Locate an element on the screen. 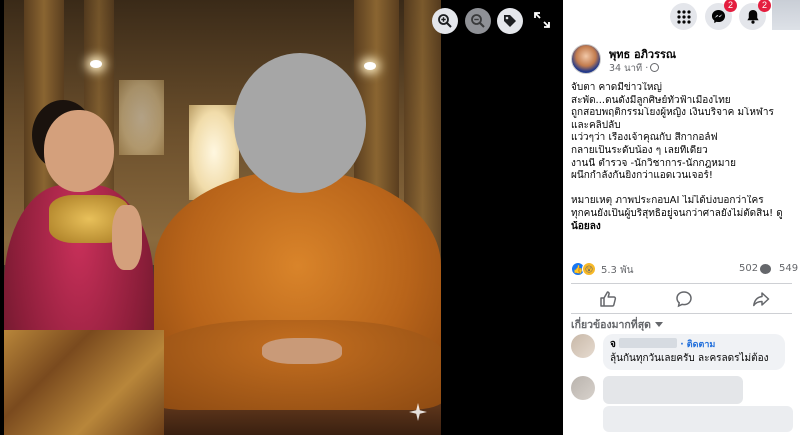  woman-skirt is located at coordinates (84, 382).